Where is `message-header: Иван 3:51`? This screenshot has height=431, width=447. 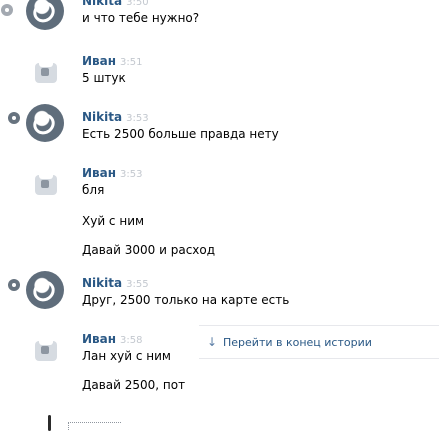
message-header: Иван 3:51 is located at coordinates (260, 61).